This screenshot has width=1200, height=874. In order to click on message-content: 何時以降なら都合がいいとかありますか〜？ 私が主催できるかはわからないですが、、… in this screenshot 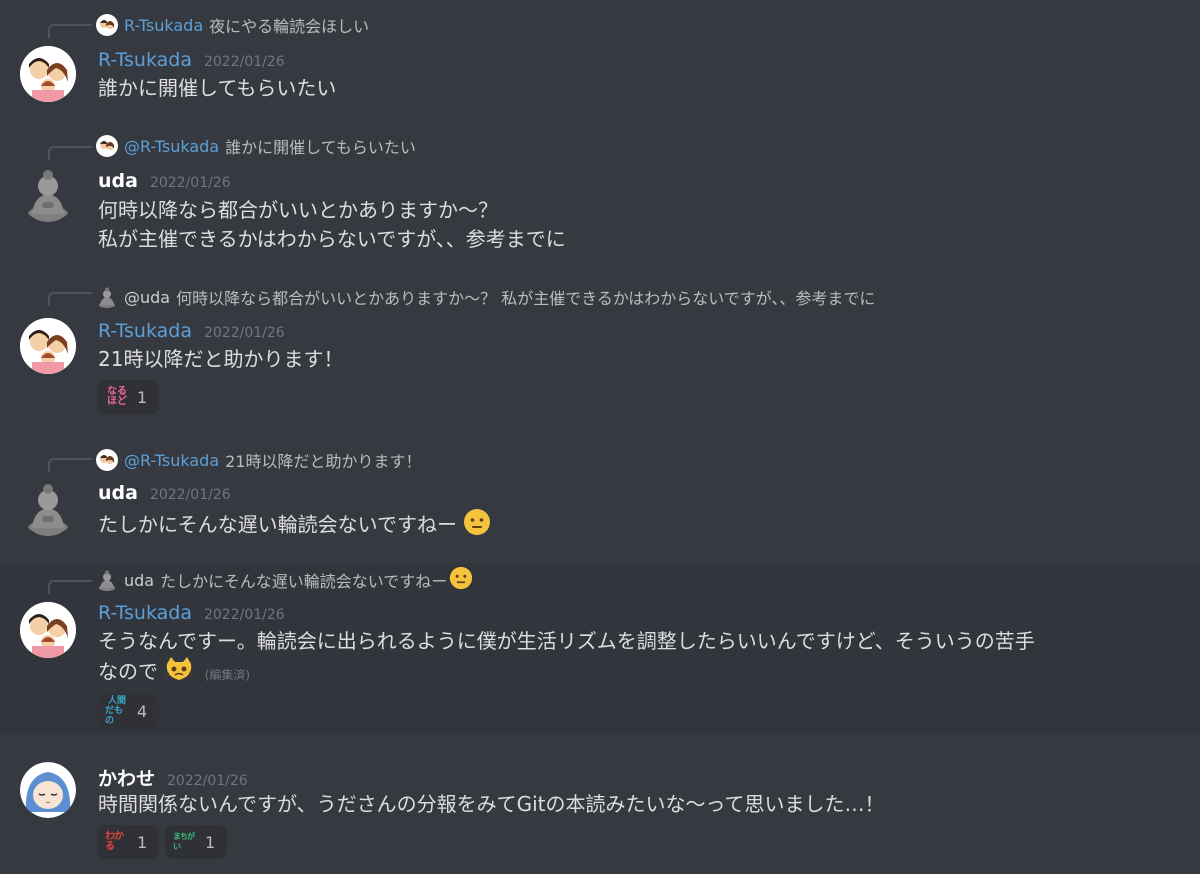, I will do `click(332, 225)`.